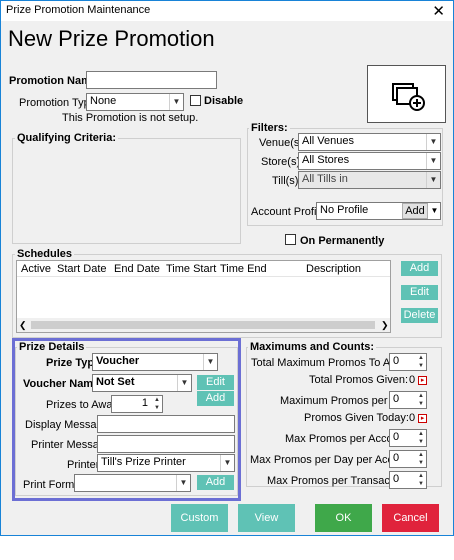 This screenshot has height=560, width=454. I want to click on scroll-right-icon: ❯, so click(385, 325).